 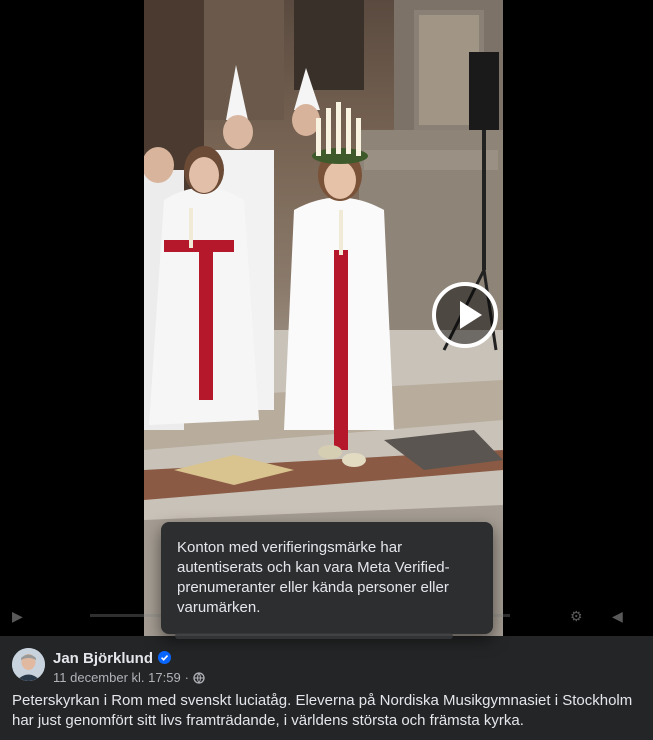 I want to click on play-button, so click(x=465, y=315).